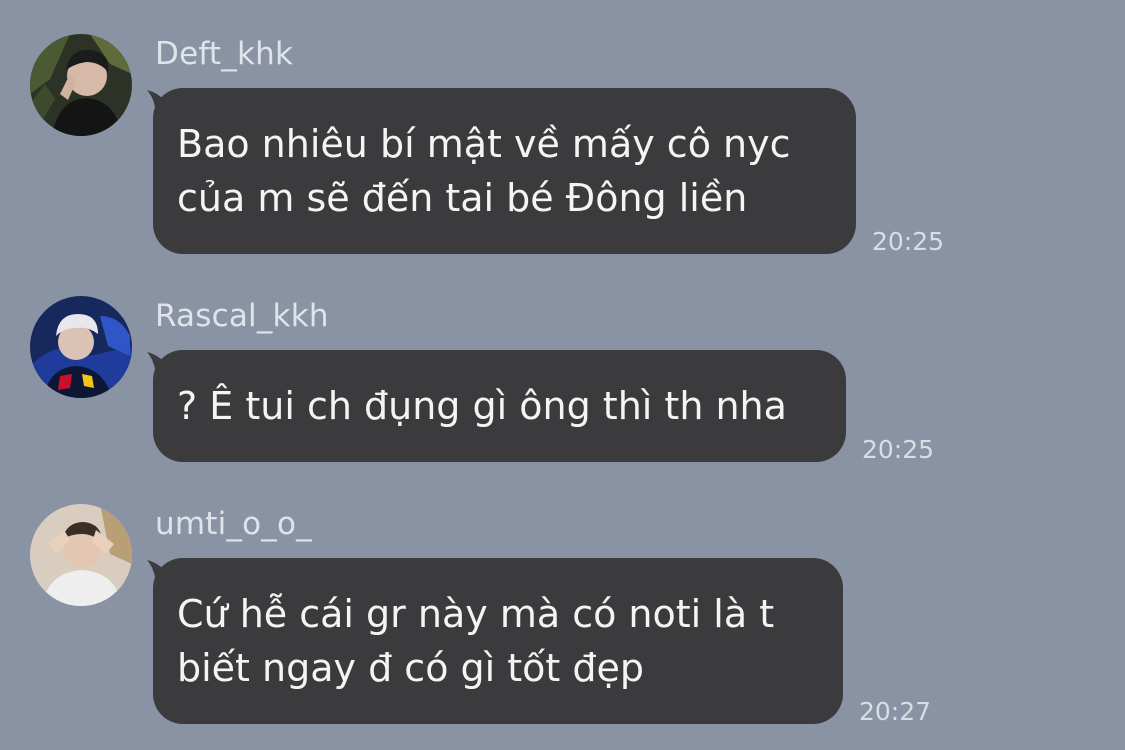 The image size is (1125, 750). I want to click on message-text-line: ? Ê tui ch đụng gì ông thì th nha, so click(482, 406).